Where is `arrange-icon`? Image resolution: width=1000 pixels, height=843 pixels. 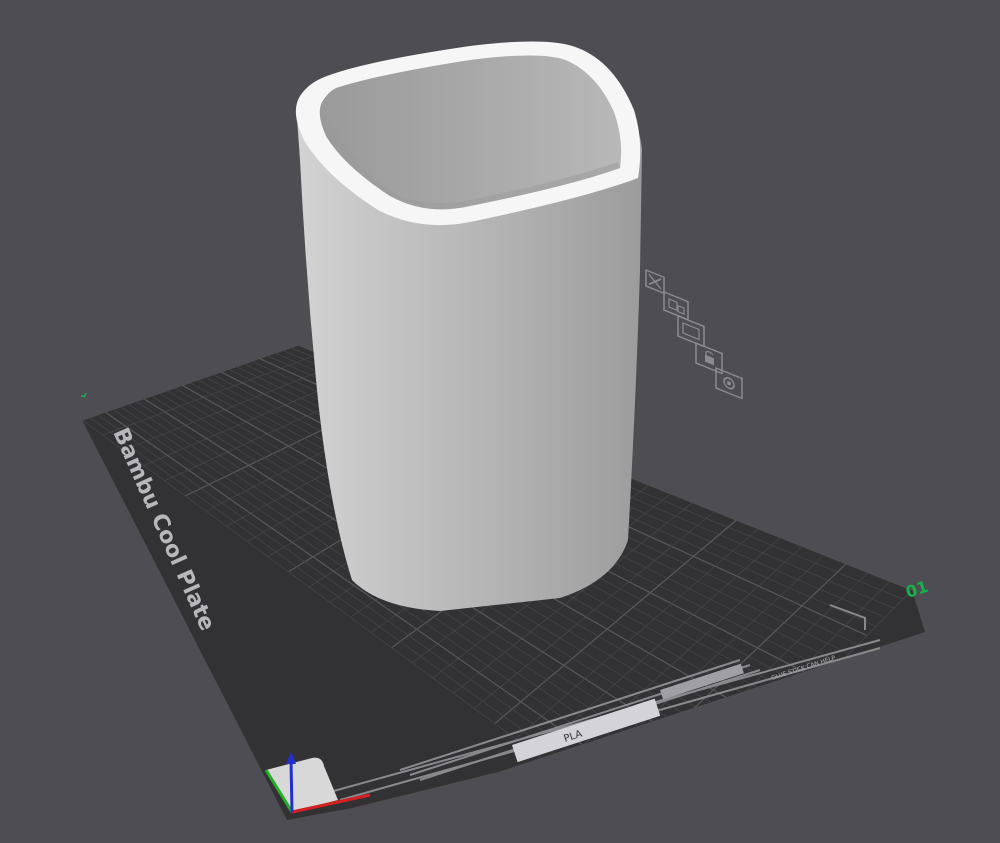
arrange-icon is located at coordinates (676, 305).